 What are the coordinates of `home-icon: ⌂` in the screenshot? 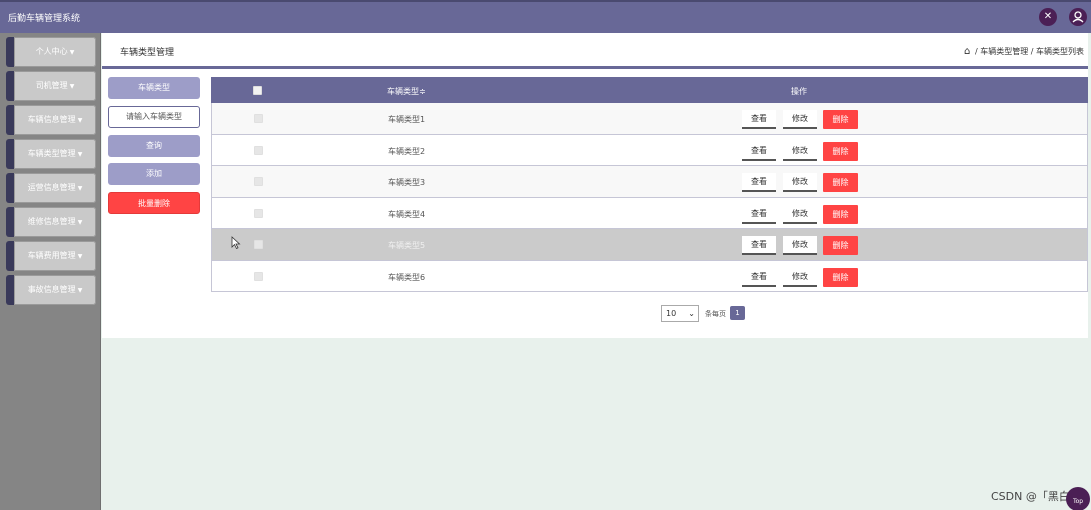 It's located at (967, 51).